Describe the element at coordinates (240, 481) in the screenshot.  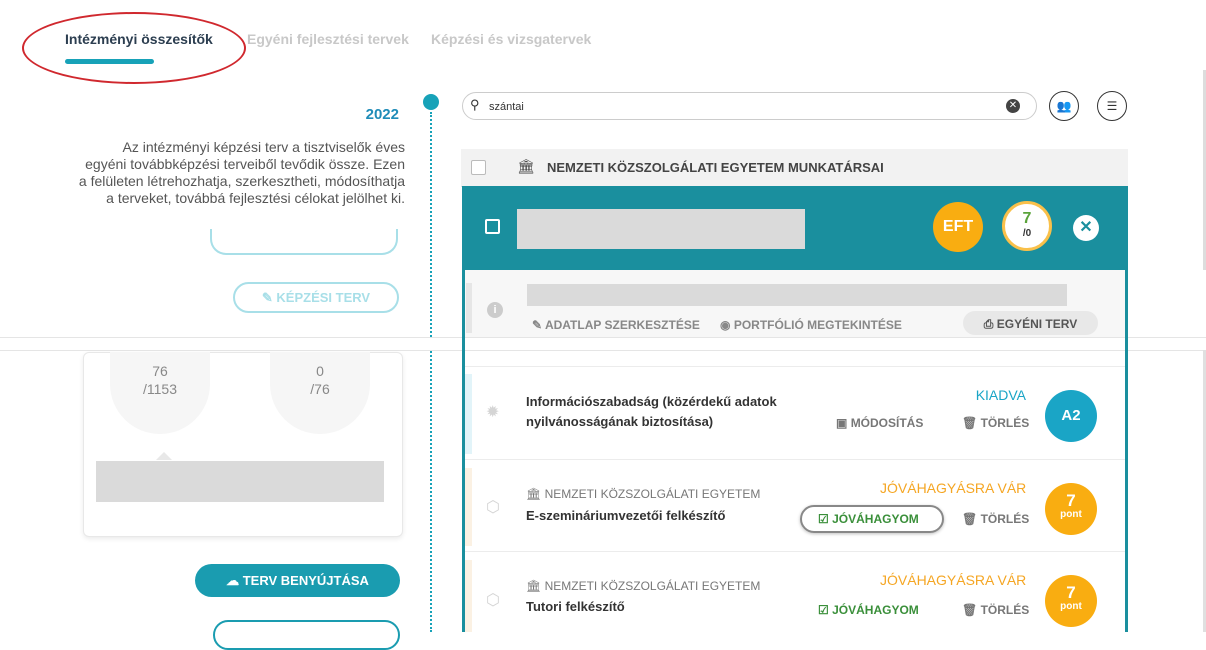
I see `redacted-block` at that location.